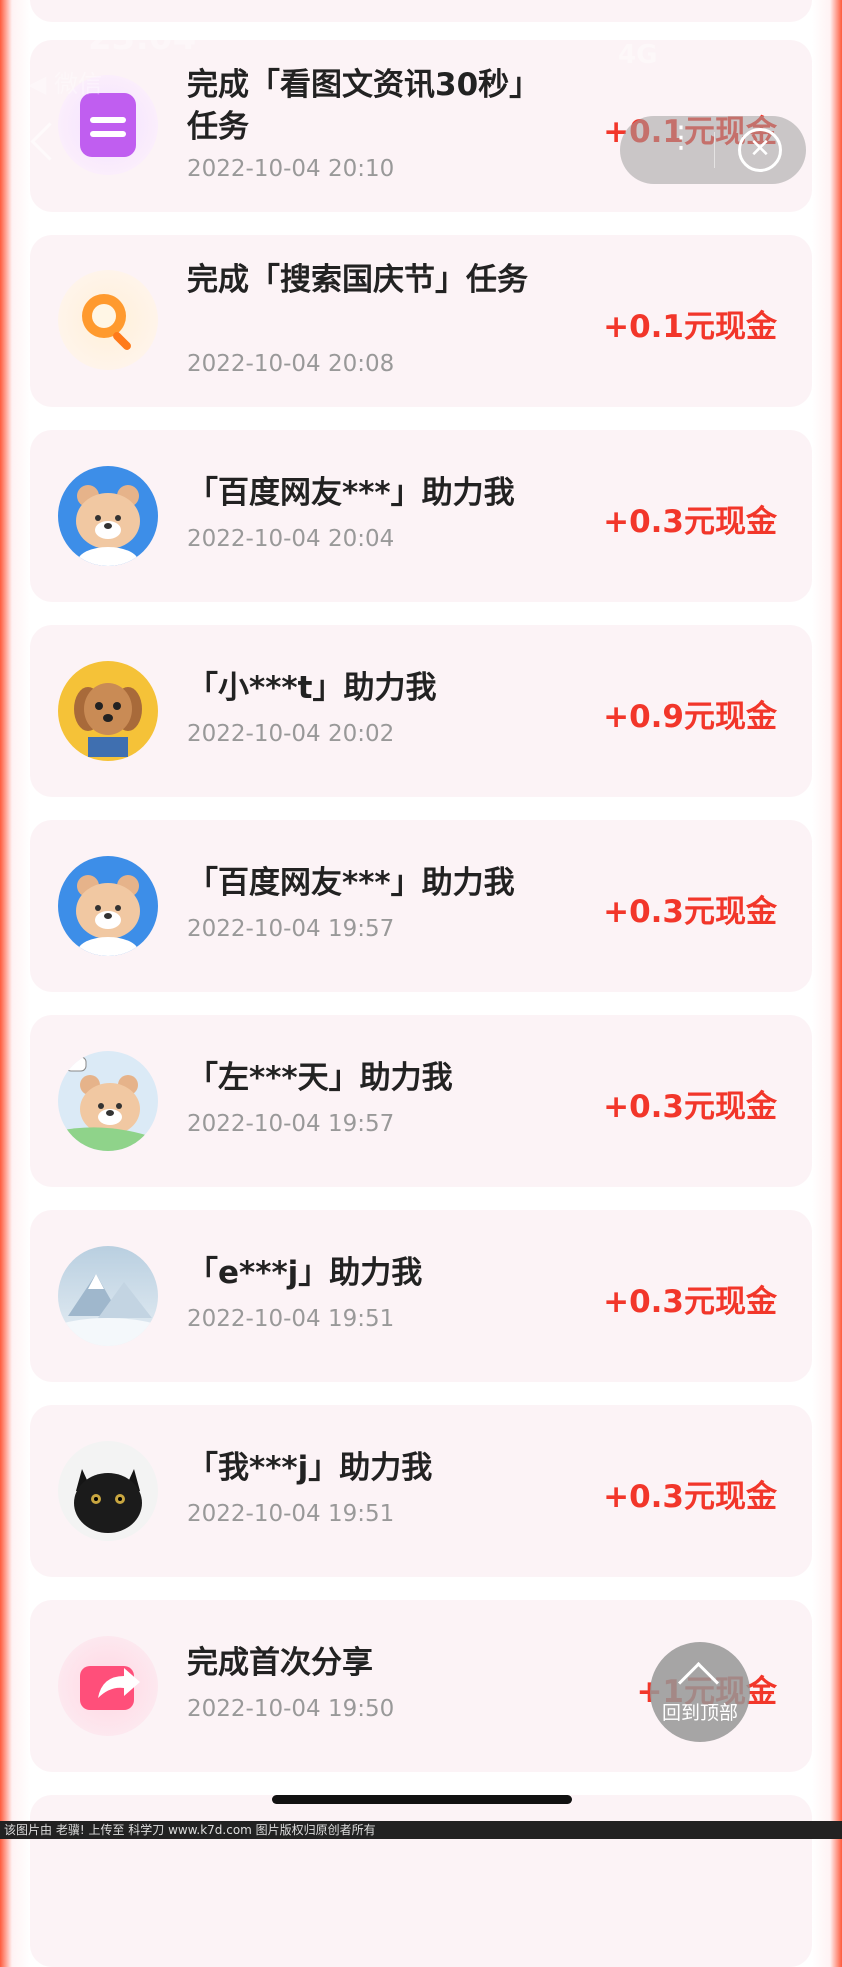 This screenshot has height=1967, width=842. Describe the element at coordinates (65, 81) in the screenshot. I see `status-back-app: ◀ 微信` at that location.